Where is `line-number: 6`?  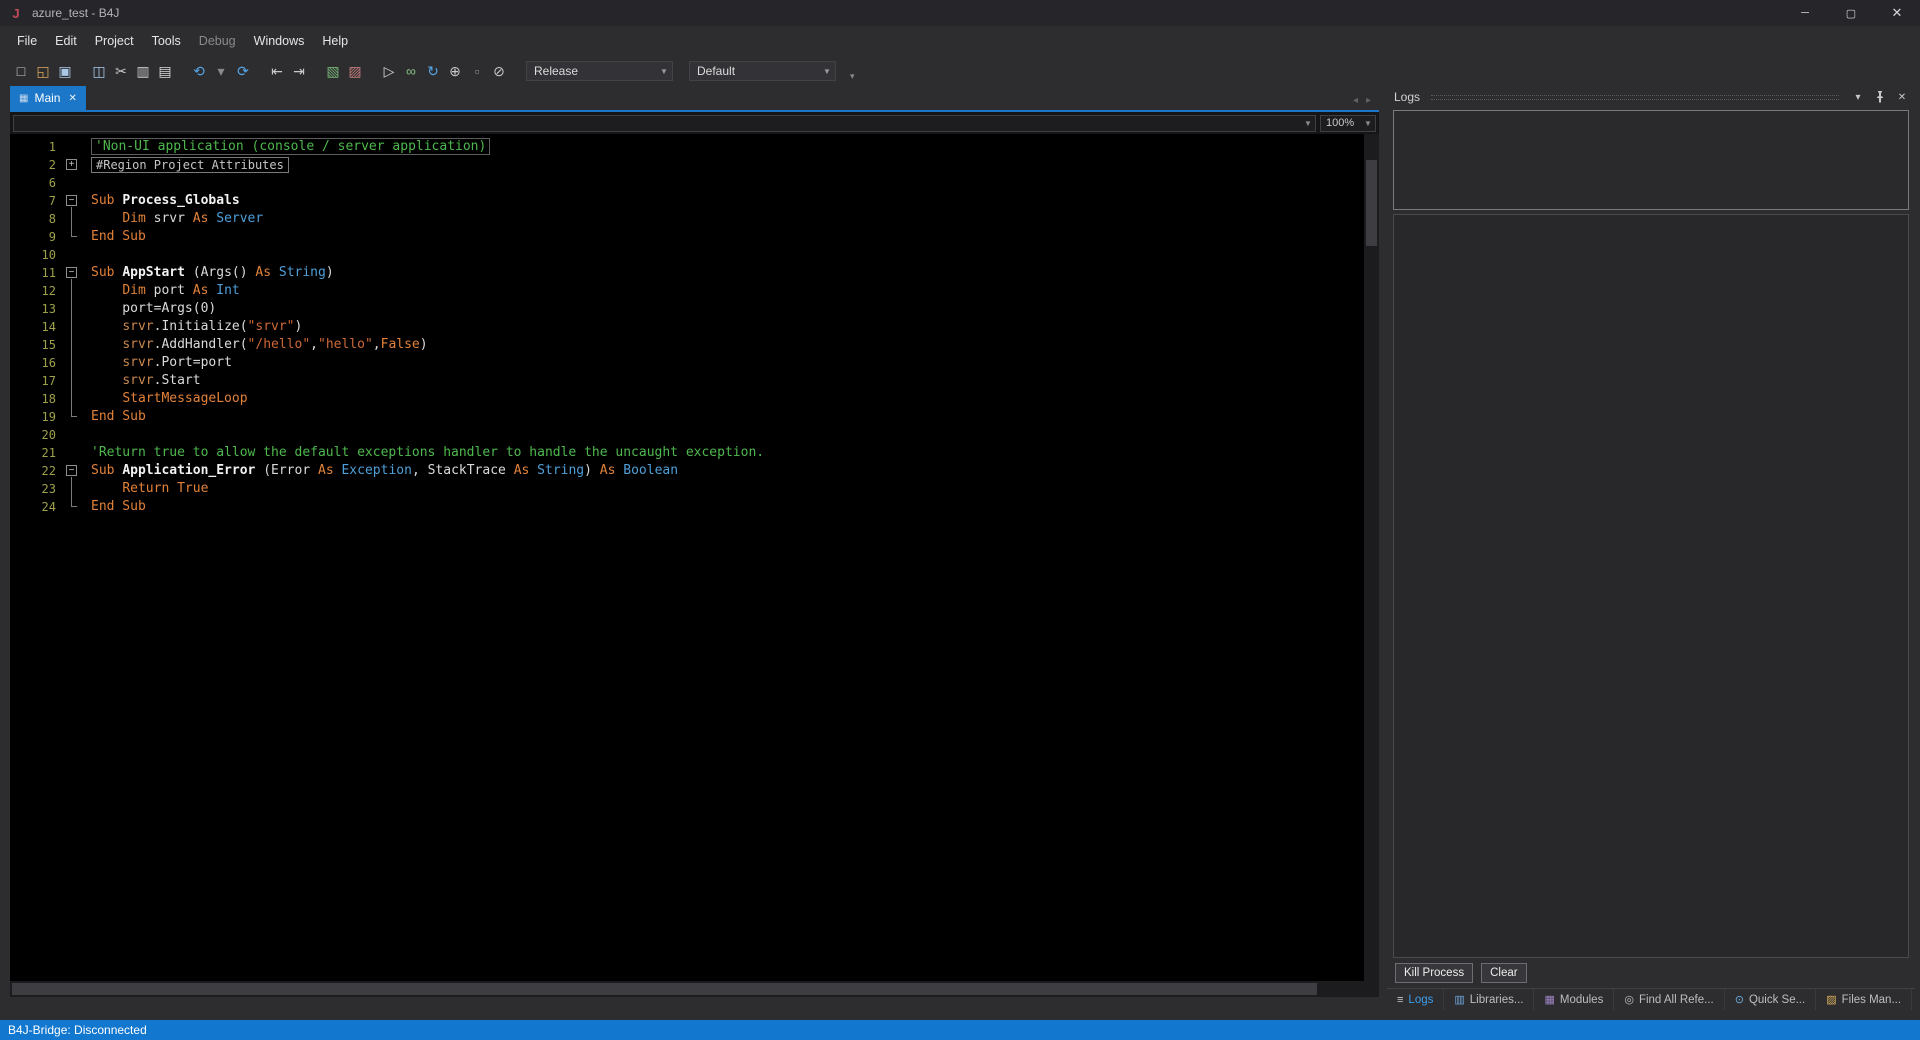 line-number: 6 is located at coordinates (37, 183).